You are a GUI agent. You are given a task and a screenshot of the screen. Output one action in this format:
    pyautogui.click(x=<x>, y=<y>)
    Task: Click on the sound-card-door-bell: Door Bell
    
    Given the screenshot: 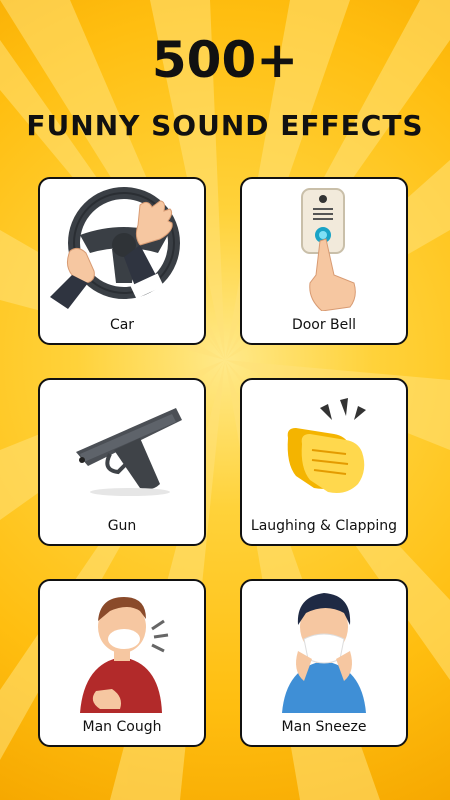 What is the action you would take?
    pyautogui.click(x=324, y=261)
    